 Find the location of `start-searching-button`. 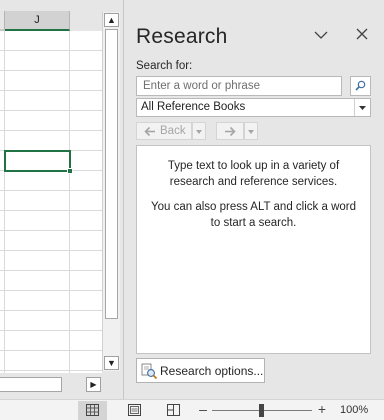

start-searching-button is located at coordinates (360, 86).